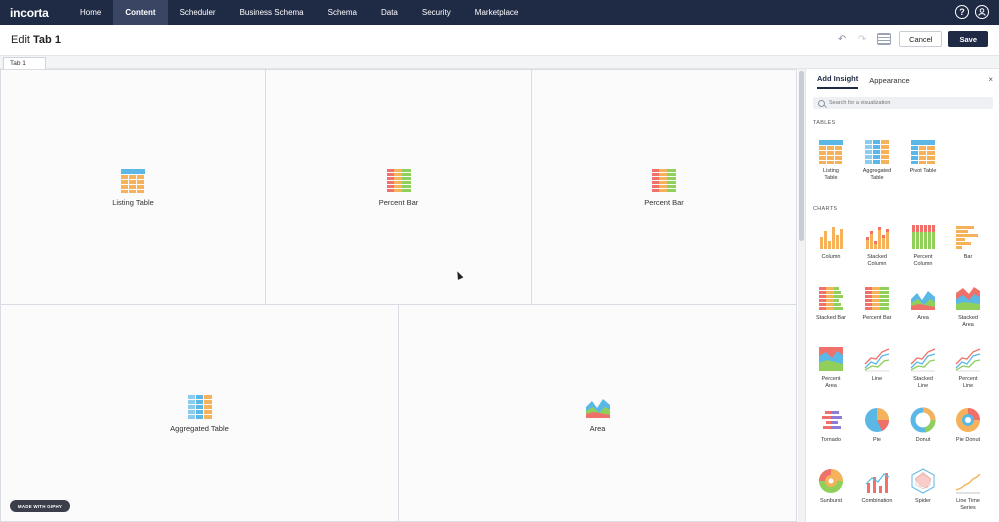  I want to click on viz-combination: Combination, so click(877, 486).